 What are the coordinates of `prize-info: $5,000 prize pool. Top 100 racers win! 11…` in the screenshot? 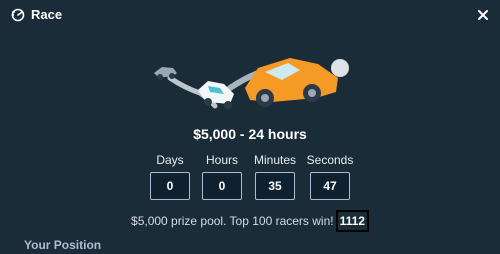 It's located at (250, 221).